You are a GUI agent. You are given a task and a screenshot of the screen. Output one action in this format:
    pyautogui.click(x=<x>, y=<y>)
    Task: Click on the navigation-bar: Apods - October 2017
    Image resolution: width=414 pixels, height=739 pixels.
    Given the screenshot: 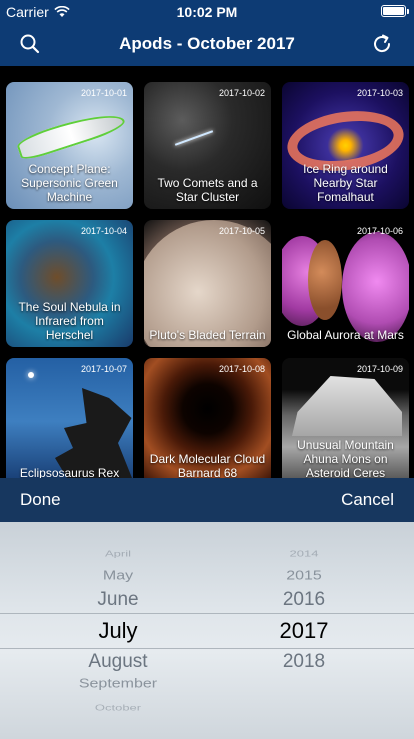 What is the action you would take?
    pyautogui.click(x=207, y=44)
    